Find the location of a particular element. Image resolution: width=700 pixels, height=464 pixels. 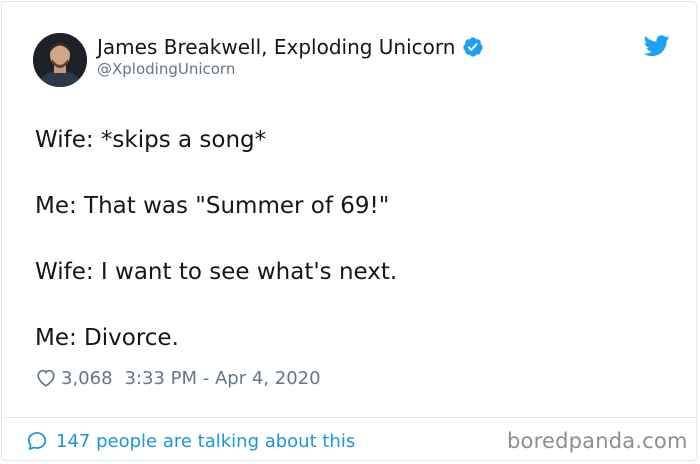

watermark: boredpanda.com is located at coordinates (597, 441).